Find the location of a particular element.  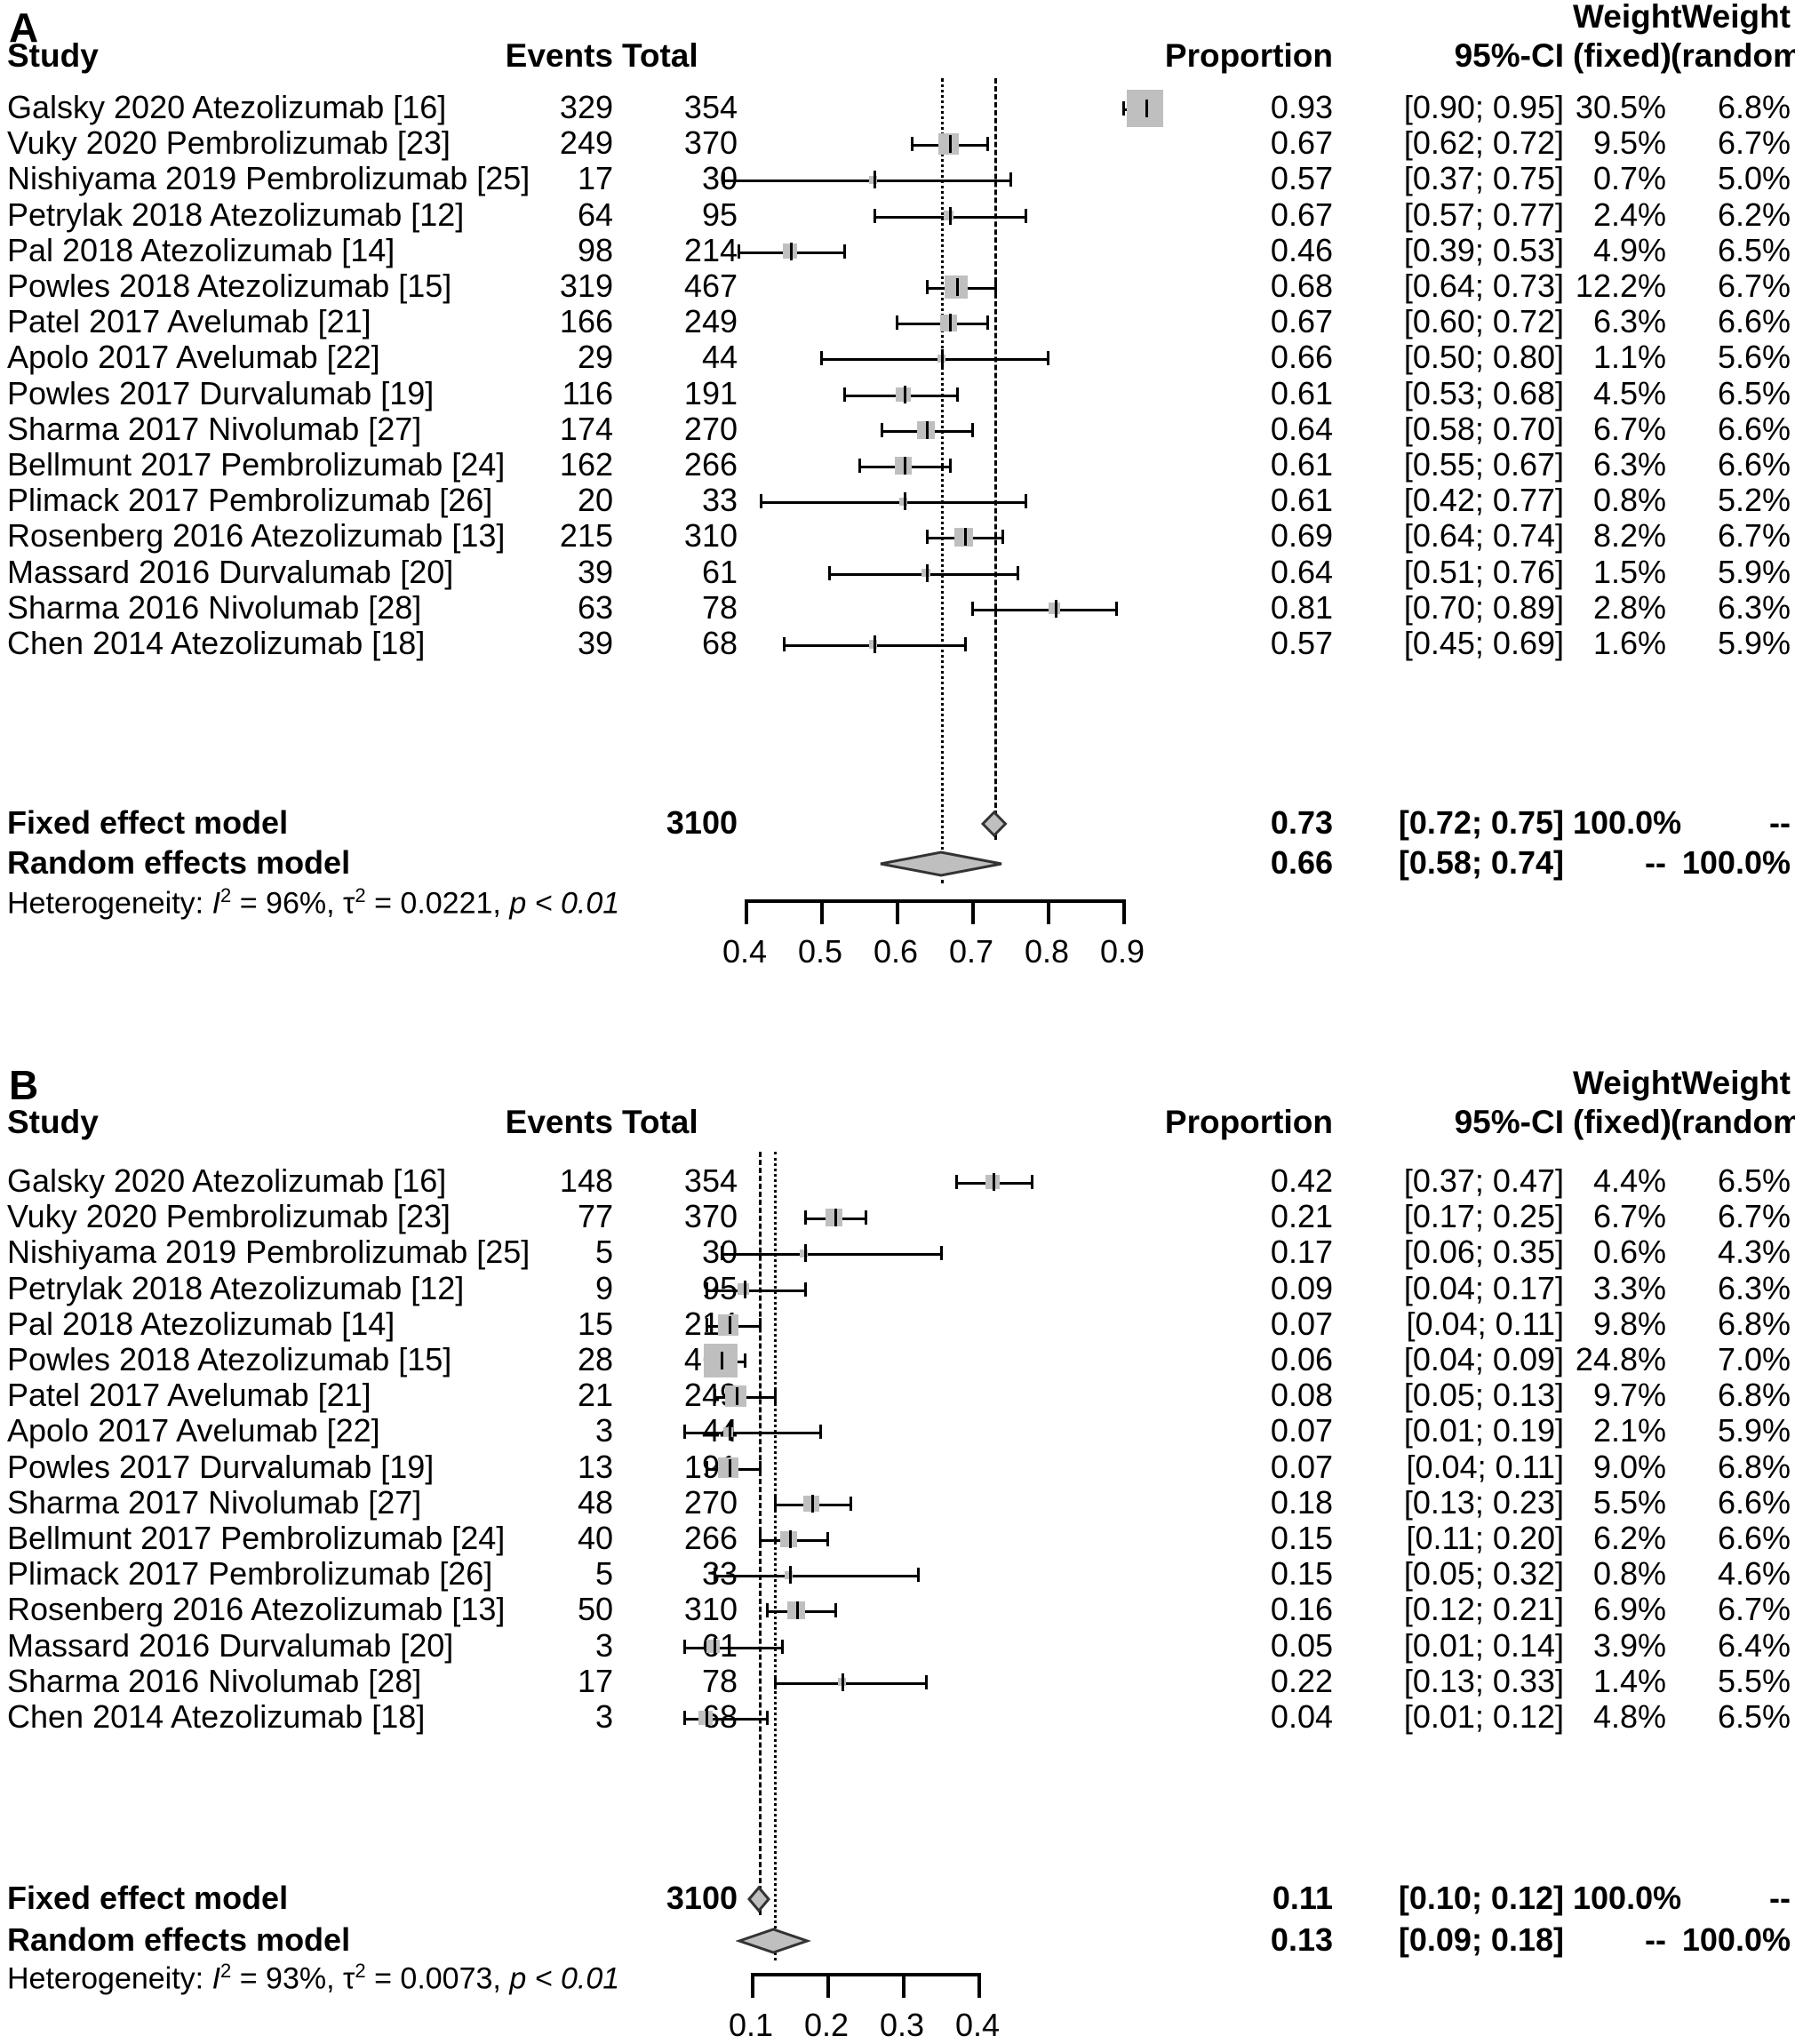

random-effects-diamond is located at coordinates (941, 863).